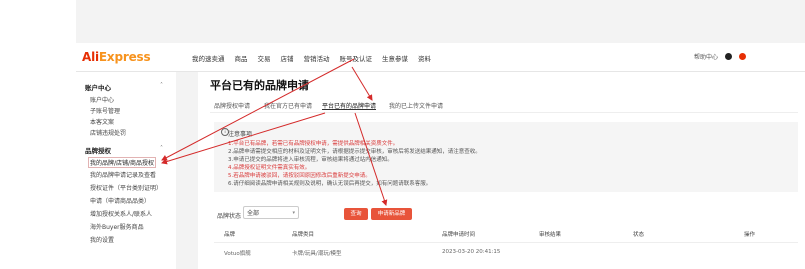  I want to click on arrow-tab-to-apply, so click(371, 159).